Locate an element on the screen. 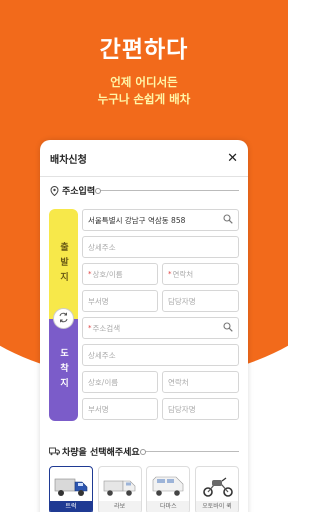 Image resolution: width=320 pixels, height=512 pixels. end-bar: 도착지 is located at coordinates (63, 370).